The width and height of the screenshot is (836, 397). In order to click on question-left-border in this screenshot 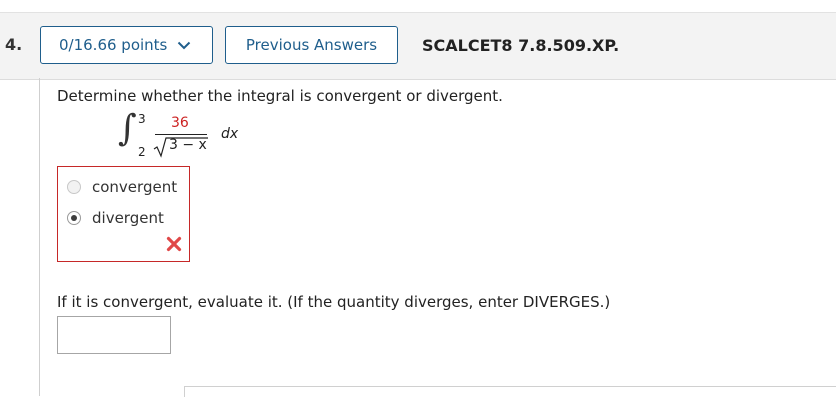, I will do `click(39, 237)`.